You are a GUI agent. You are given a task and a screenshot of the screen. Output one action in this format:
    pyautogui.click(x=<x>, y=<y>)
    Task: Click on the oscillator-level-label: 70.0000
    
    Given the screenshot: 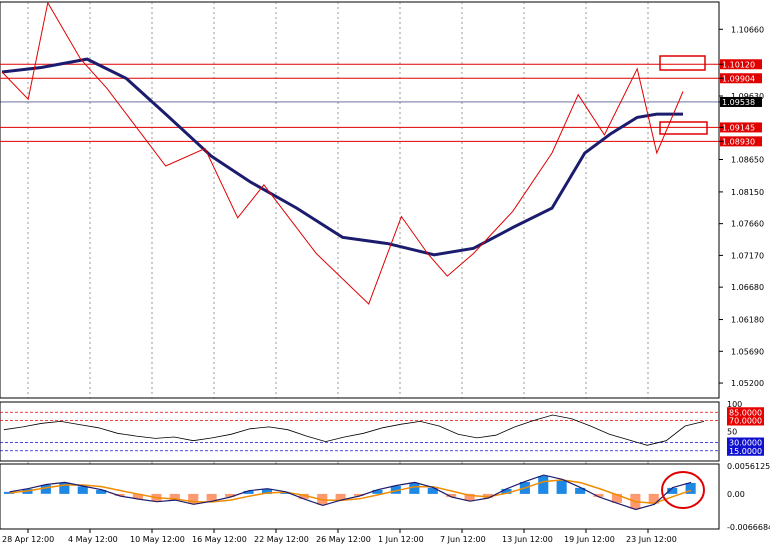 What is the action you would take?
    pyautogui.click(x=745, y=421)
    